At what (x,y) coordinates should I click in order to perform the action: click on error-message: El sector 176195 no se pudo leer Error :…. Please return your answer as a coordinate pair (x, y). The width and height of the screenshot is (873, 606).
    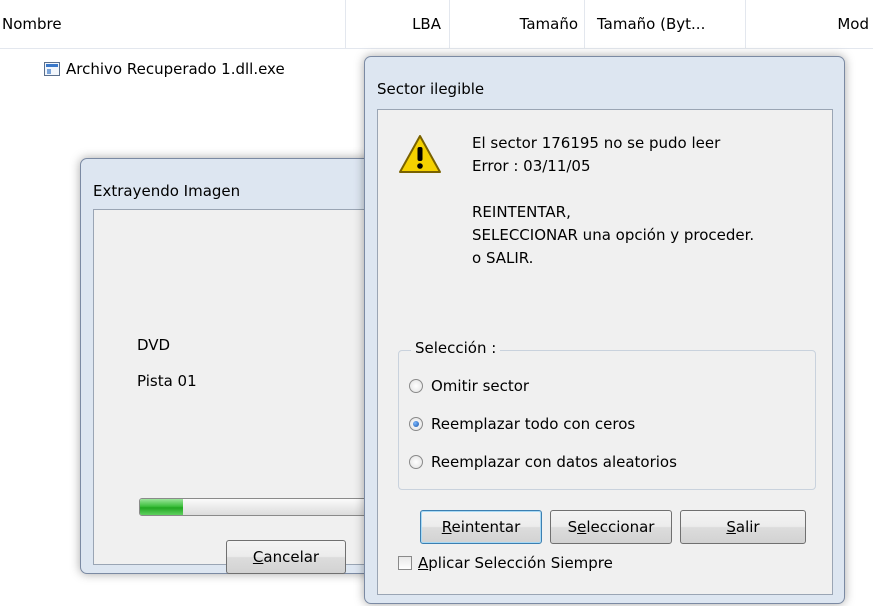
    Looking at the image, I should click on (613, 201).